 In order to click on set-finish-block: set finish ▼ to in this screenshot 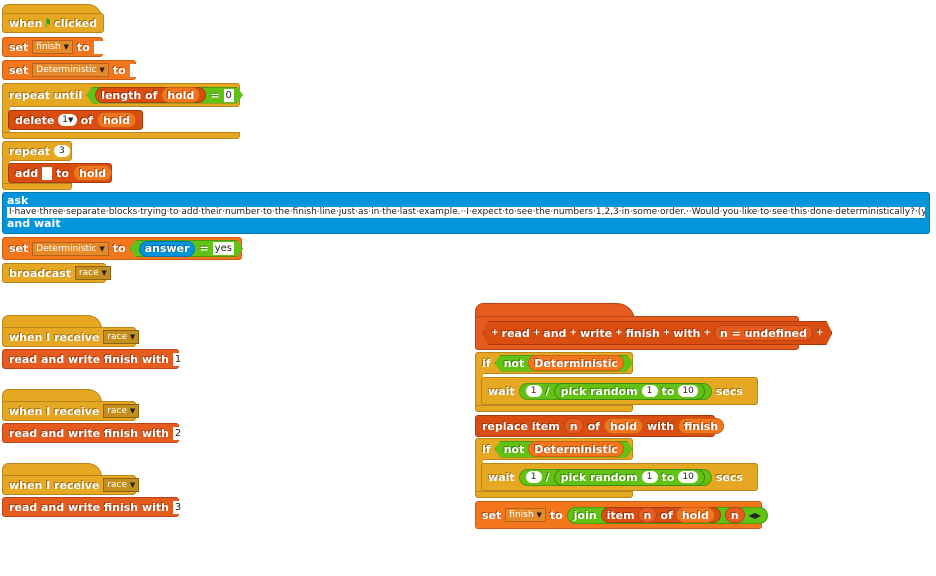, I will do `click(53, 47)`.